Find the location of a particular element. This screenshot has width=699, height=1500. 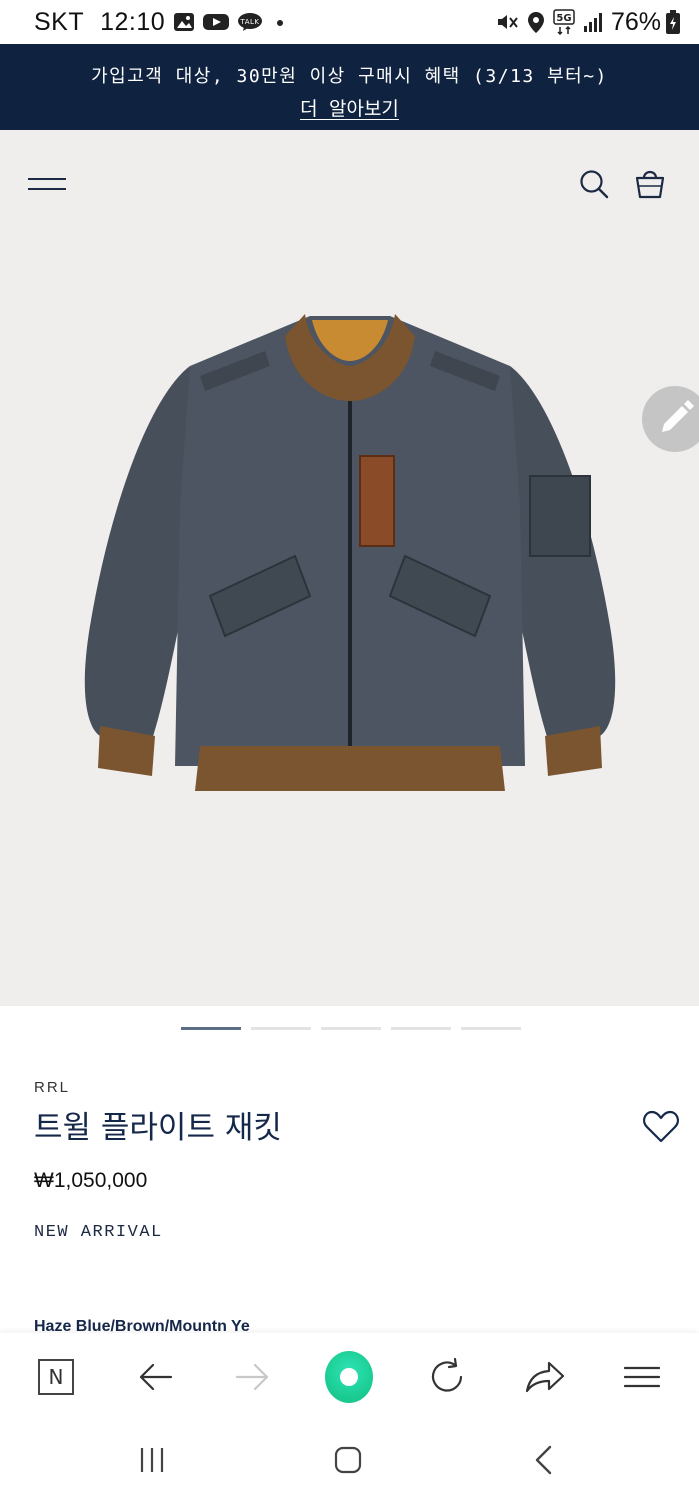

search-icon is located at coordinates (594, 184).